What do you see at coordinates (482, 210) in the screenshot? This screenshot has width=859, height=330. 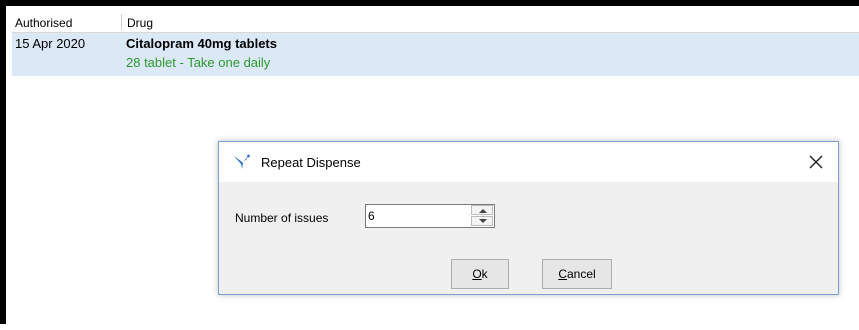 I see `increment-button` at bounding box center [482, 210].